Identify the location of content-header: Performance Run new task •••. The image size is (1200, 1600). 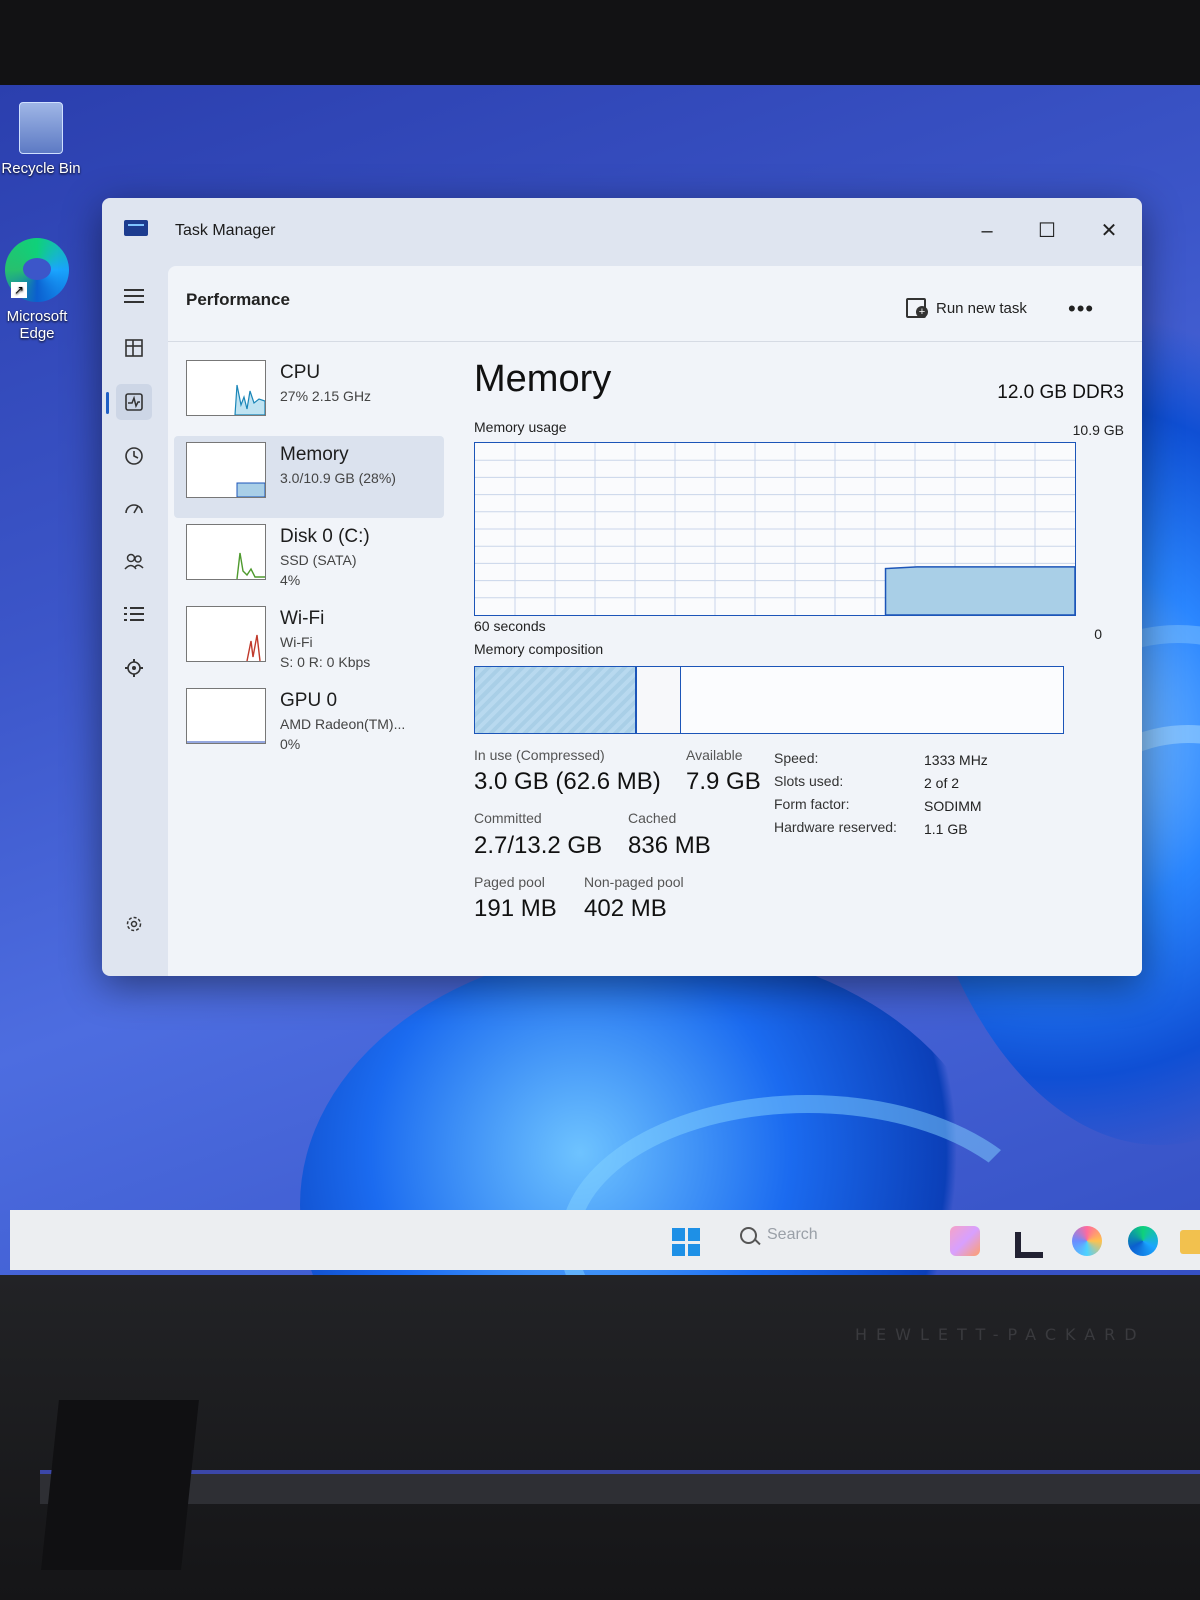
(655, 304).